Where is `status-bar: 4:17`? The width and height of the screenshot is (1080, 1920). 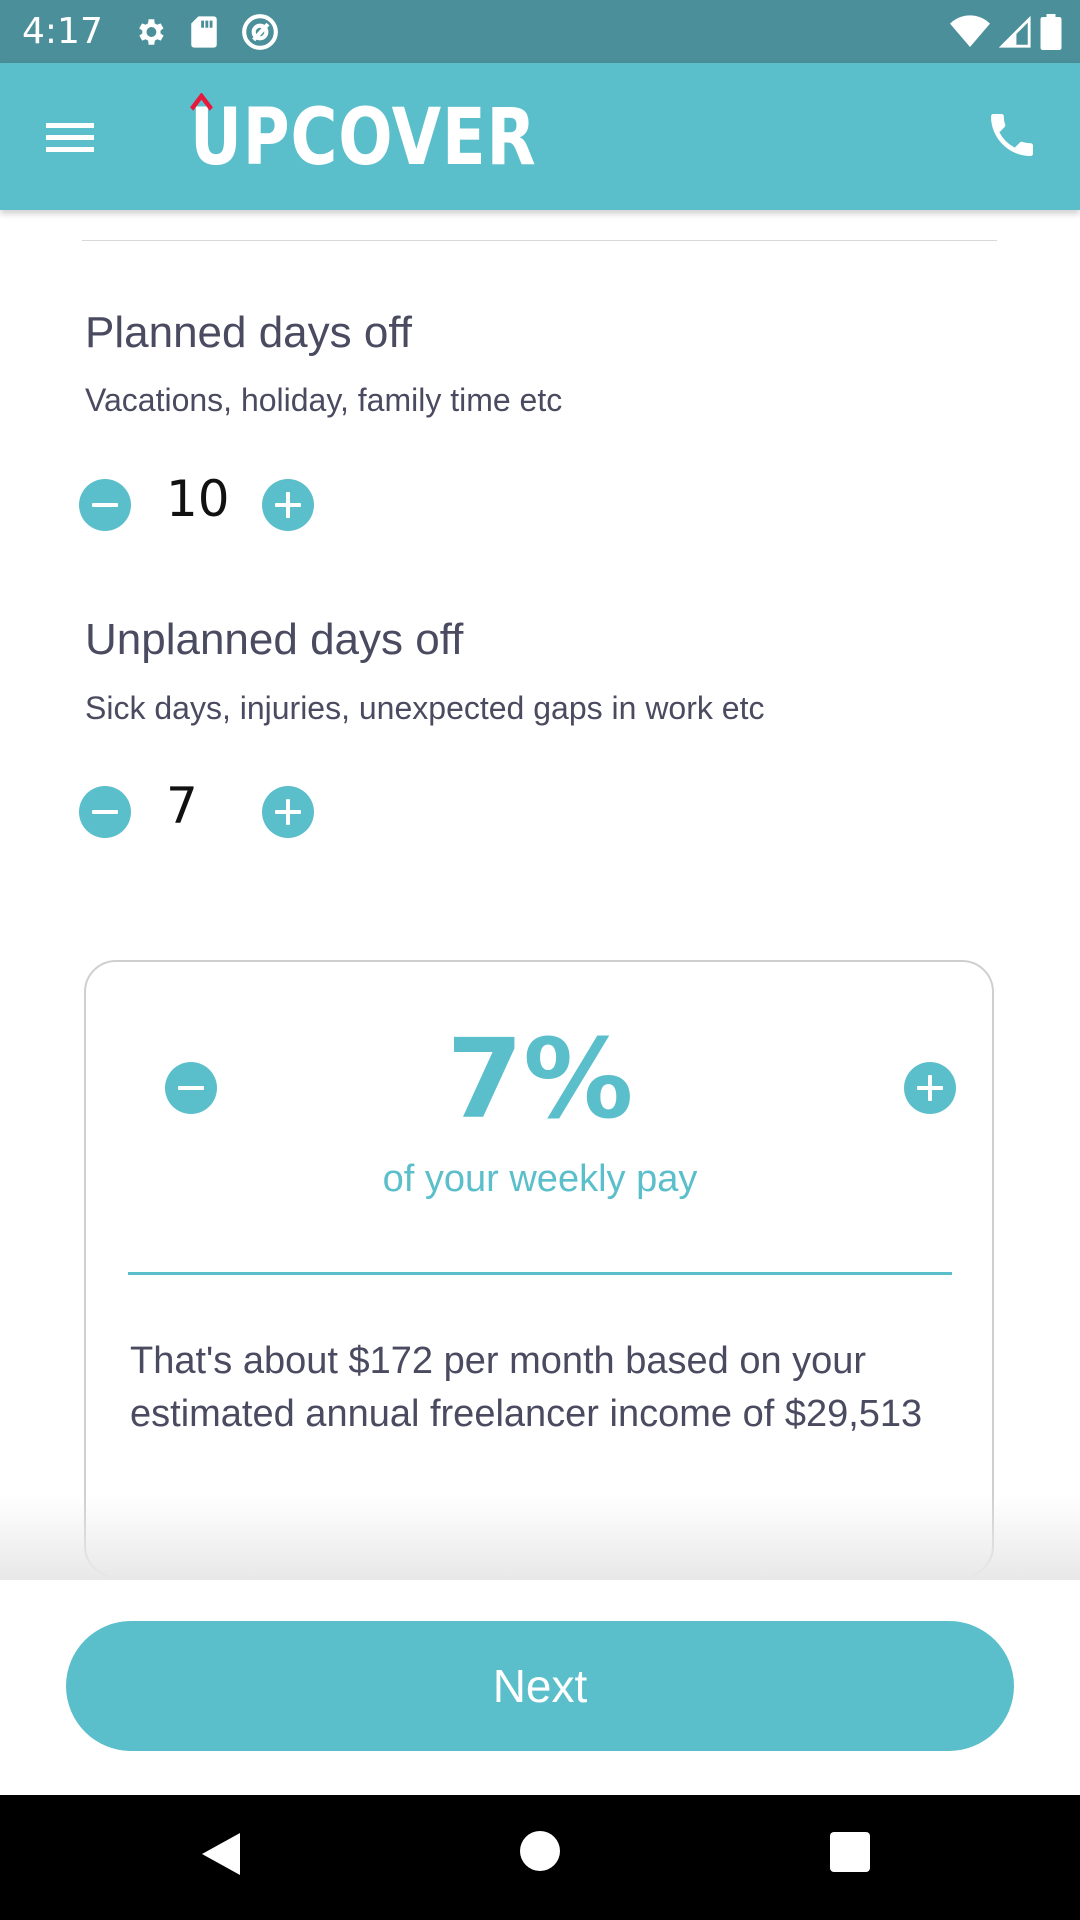
status-bar: 4:17 is located at coordinates (540, 31).